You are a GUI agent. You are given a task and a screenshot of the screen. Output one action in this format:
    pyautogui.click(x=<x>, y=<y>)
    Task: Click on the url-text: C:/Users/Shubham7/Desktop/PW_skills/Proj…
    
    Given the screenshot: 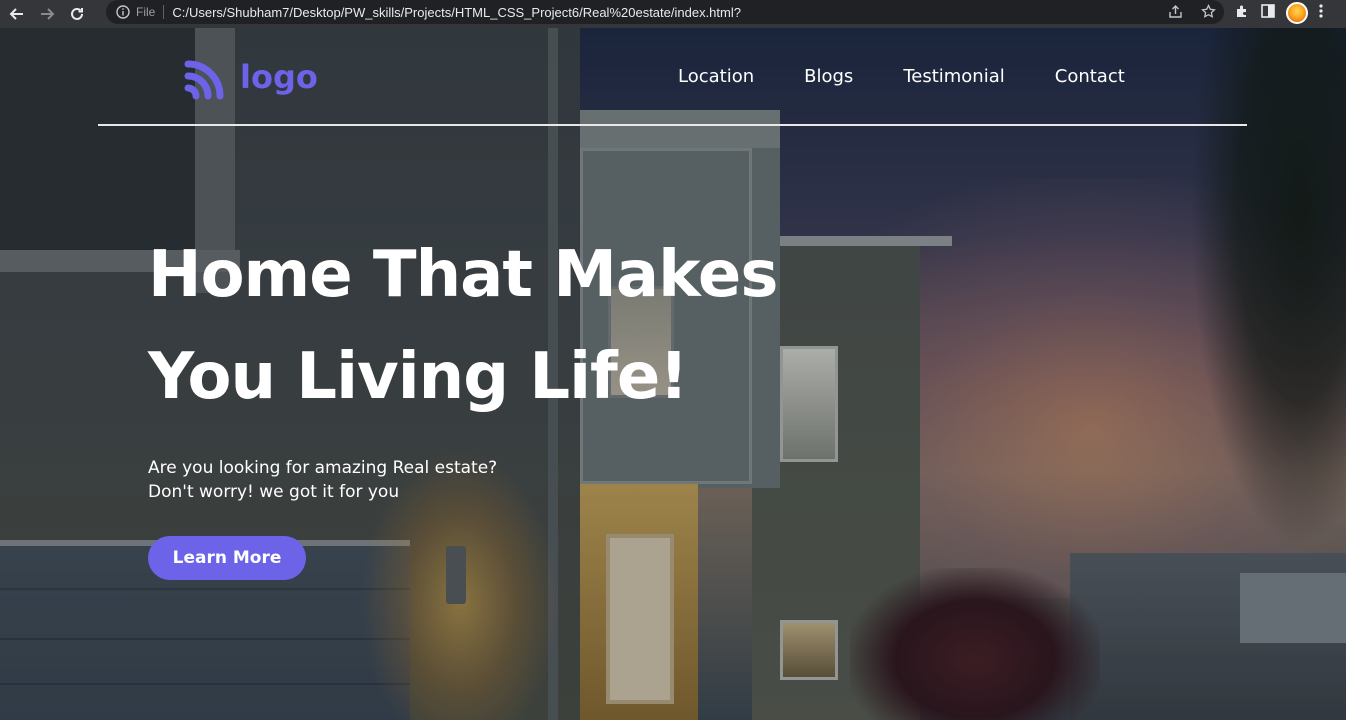 What is the action you would take?
    pyautogui.click(x=456, y=12)
    